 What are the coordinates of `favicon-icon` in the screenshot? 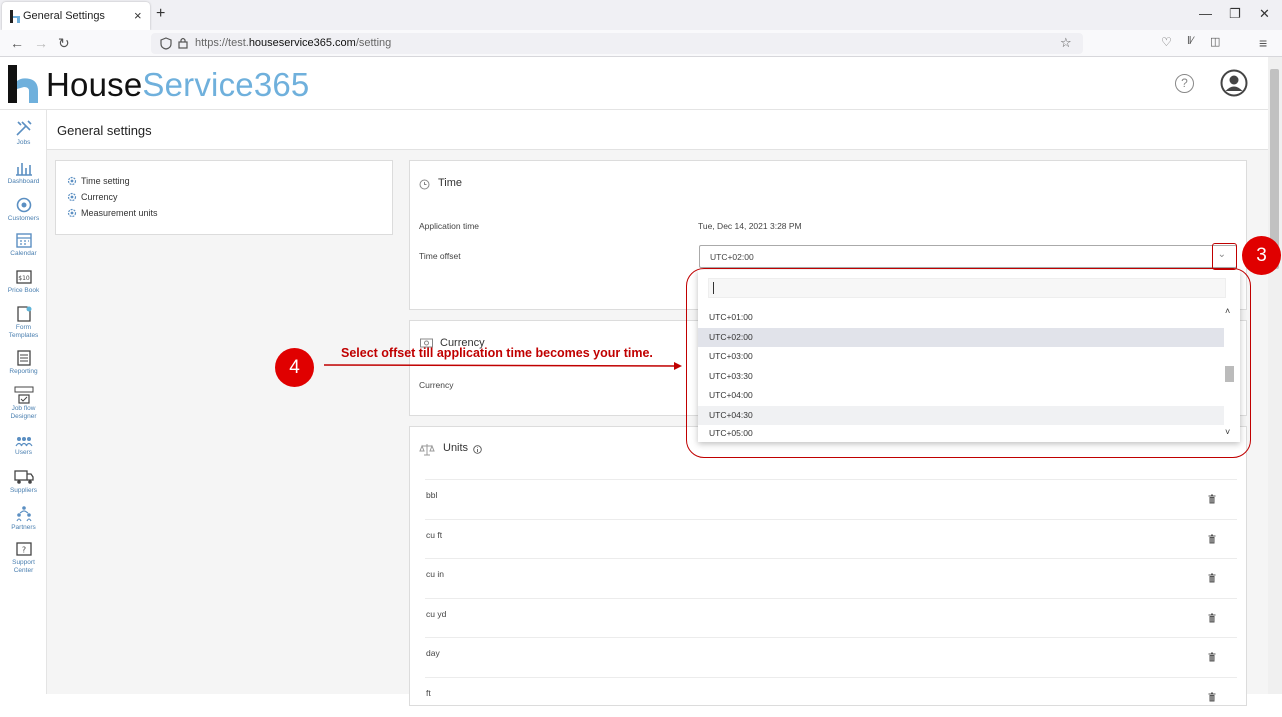 It's located at (15, 16).